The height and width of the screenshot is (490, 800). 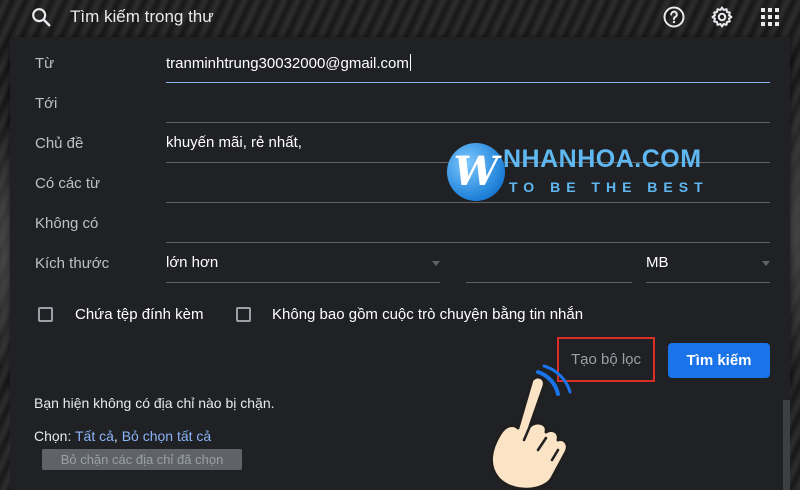 I want to click on size-unit-value: MB, so click(x=657, y=262).